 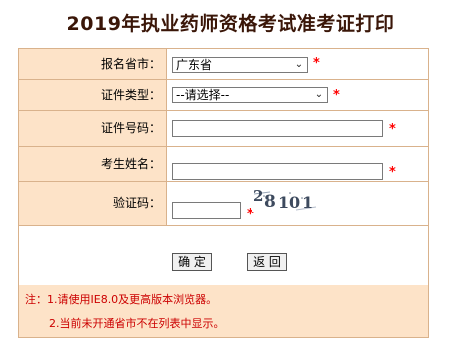 What do you see at coordinates (93, 95) in the screenshot?
I see `id-type-label: 证件类型：` at bounding box center [93, 95].